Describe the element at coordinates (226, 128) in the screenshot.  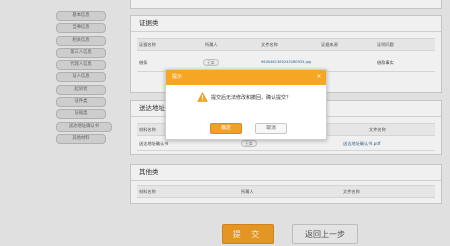
I see `confirm-ok-button: 确定` at that location.